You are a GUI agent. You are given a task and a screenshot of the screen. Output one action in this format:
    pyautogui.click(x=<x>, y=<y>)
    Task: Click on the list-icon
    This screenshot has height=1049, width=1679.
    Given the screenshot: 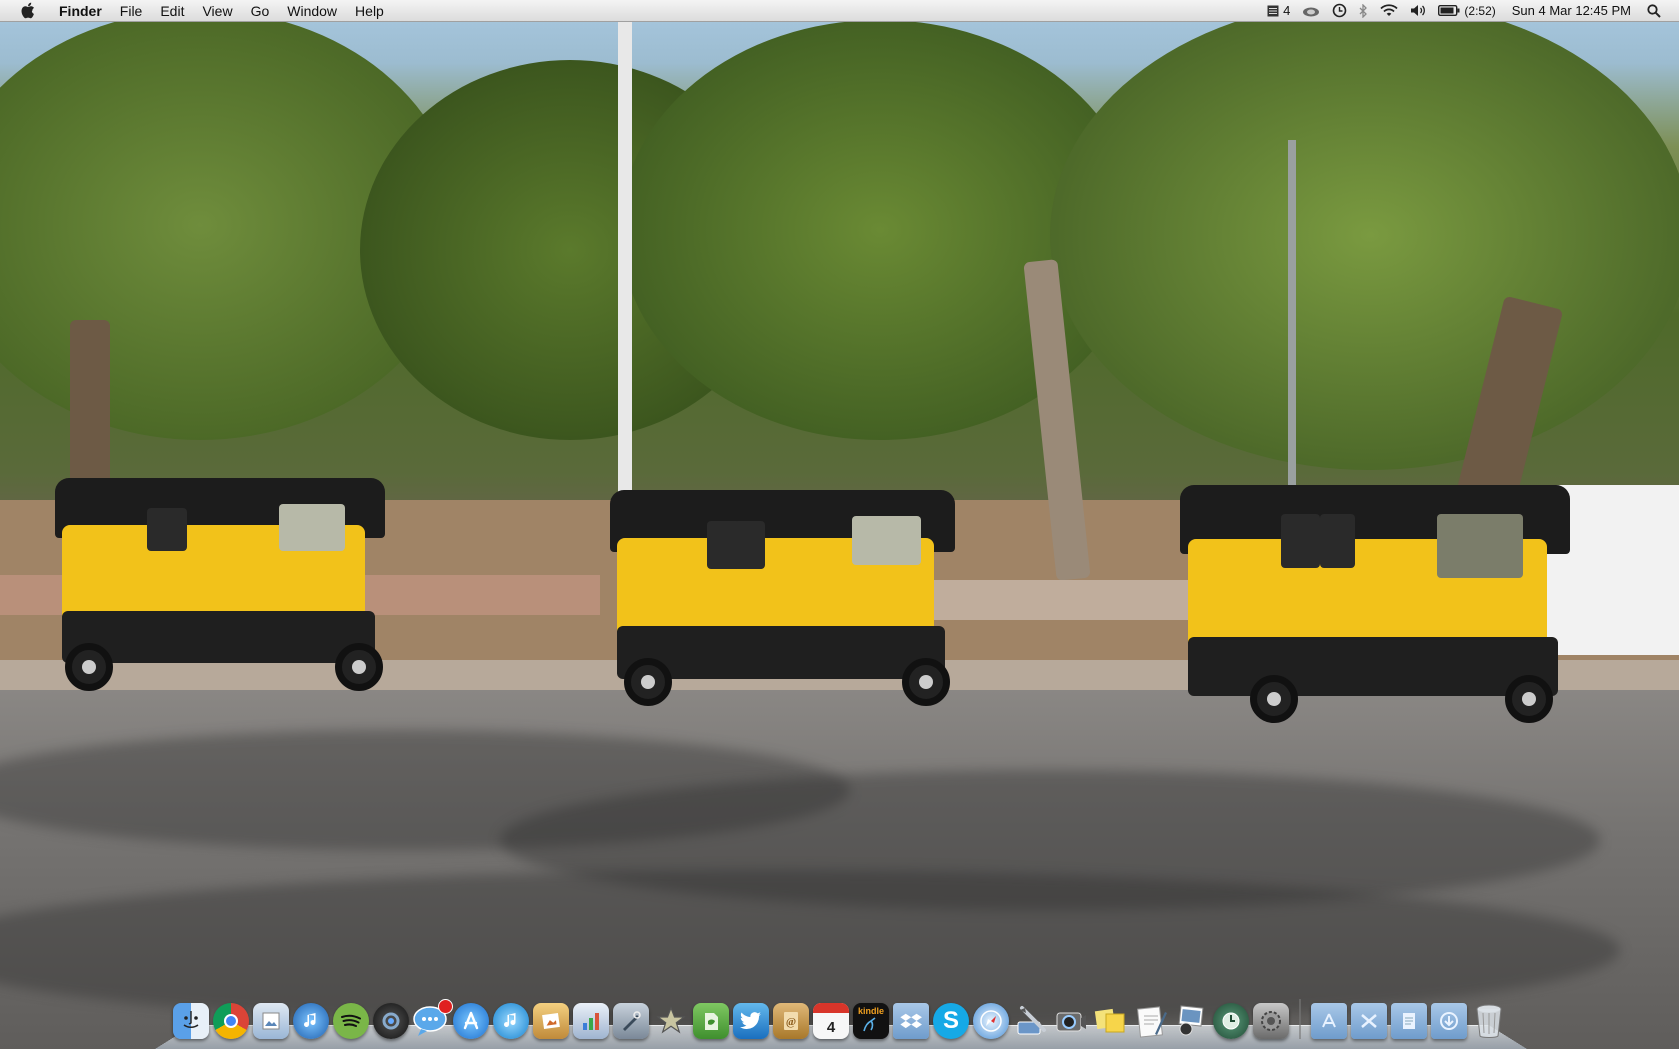 What is the action you would take?
    pyautogui.click(x=1273, y=11)
    